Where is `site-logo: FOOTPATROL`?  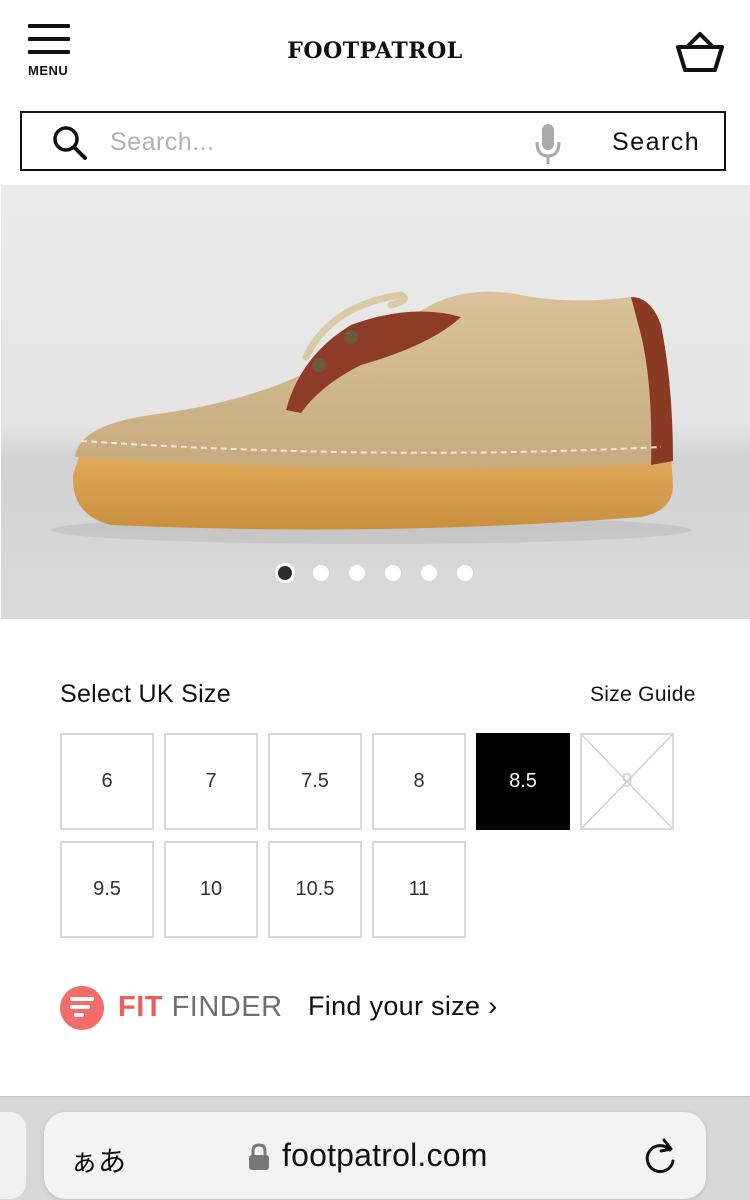
site-logo: FOOTPATROL is located at coordinates (375, 51).